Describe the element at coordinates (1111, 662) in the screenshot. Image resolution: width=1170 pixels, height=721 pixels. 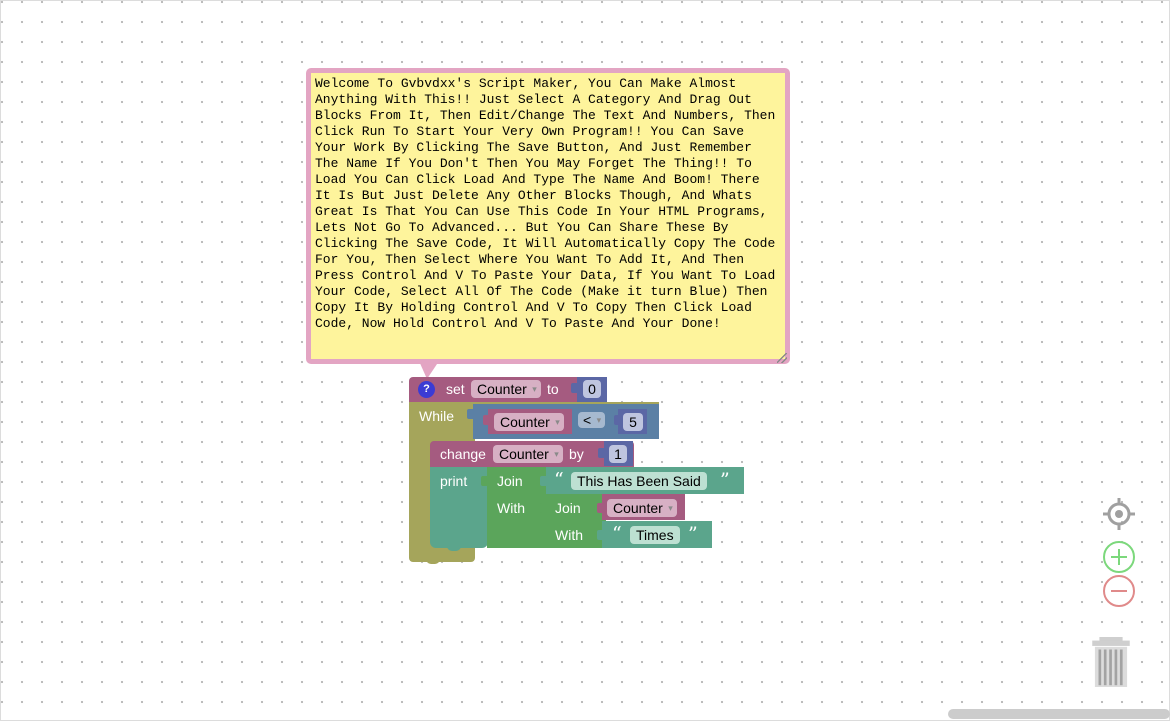
I see `trash-icon` at that location.